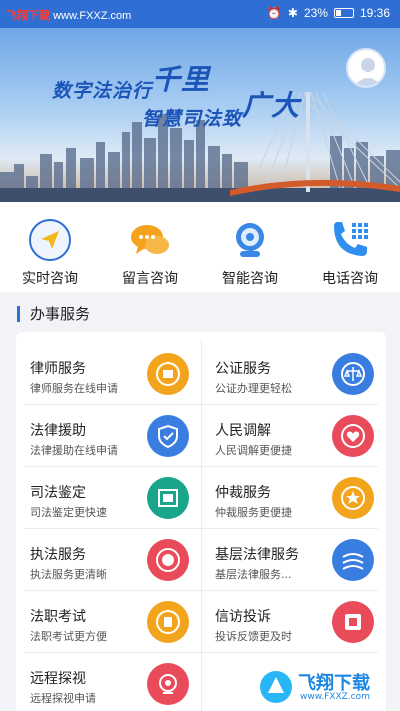 This screenshot has width=400, height=711. I want to click on lawyer-badge-icon, so click(168, 374).